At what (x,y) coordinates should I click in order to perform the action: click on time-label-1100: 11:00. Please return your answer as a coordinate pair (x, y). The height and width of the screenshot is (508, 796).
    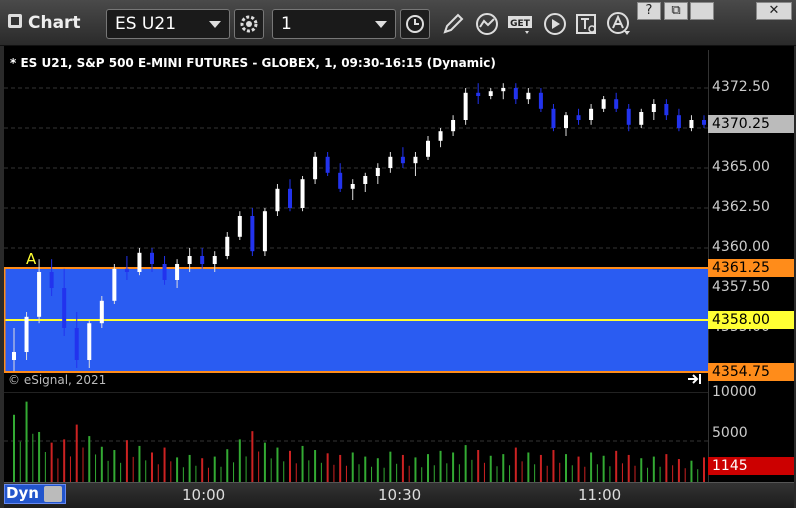
    Looking at the image, I should click on (600, 495).